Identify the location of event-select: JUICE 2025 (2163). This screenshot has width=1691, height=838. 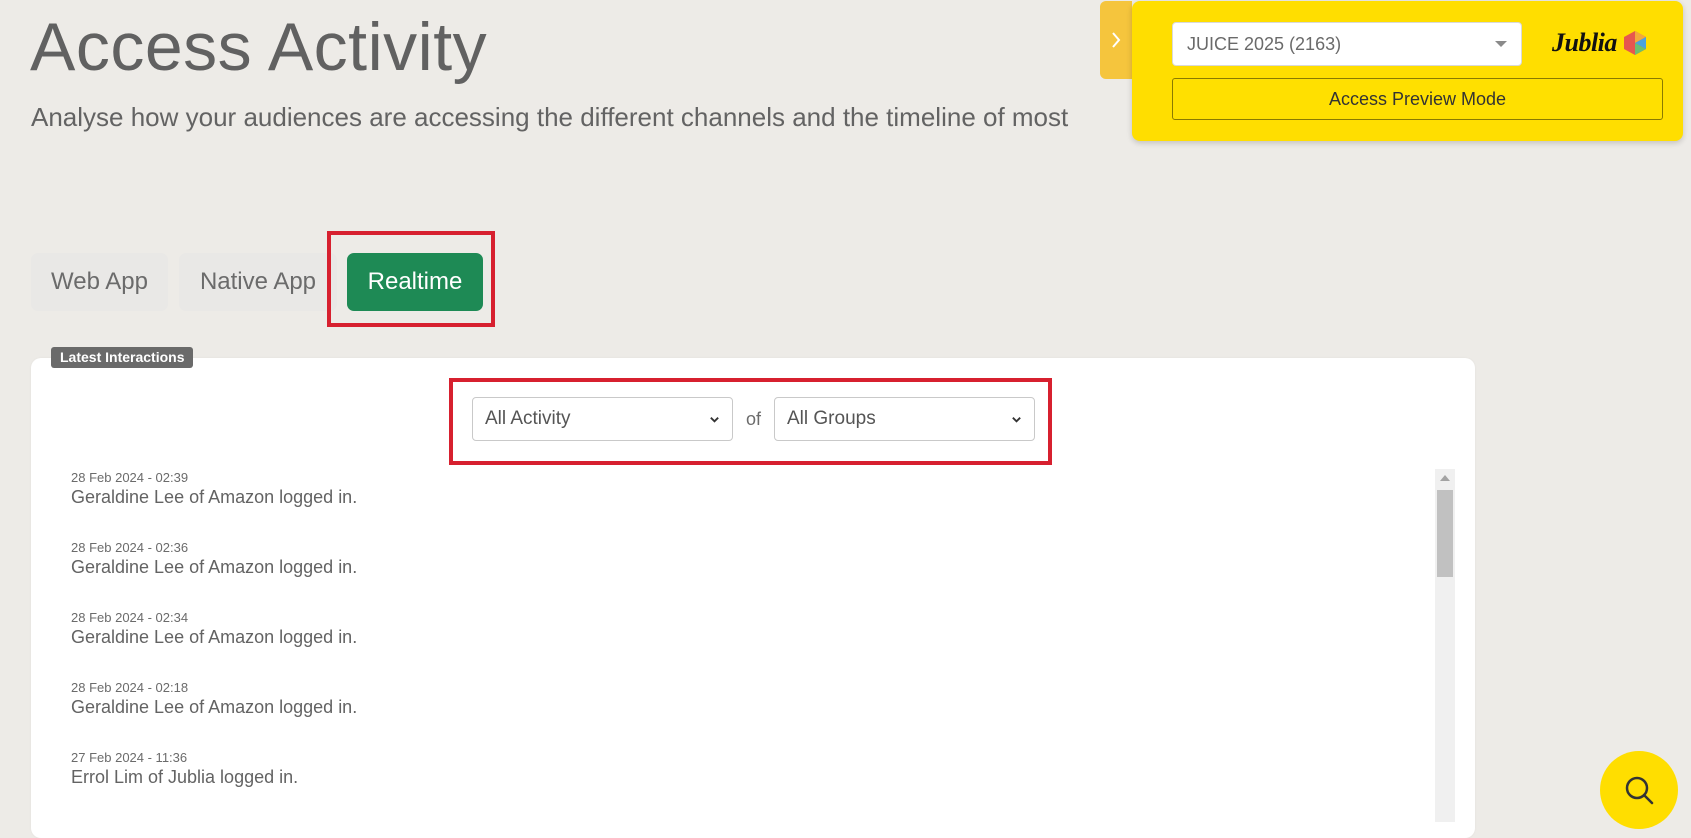
(1347, 44).